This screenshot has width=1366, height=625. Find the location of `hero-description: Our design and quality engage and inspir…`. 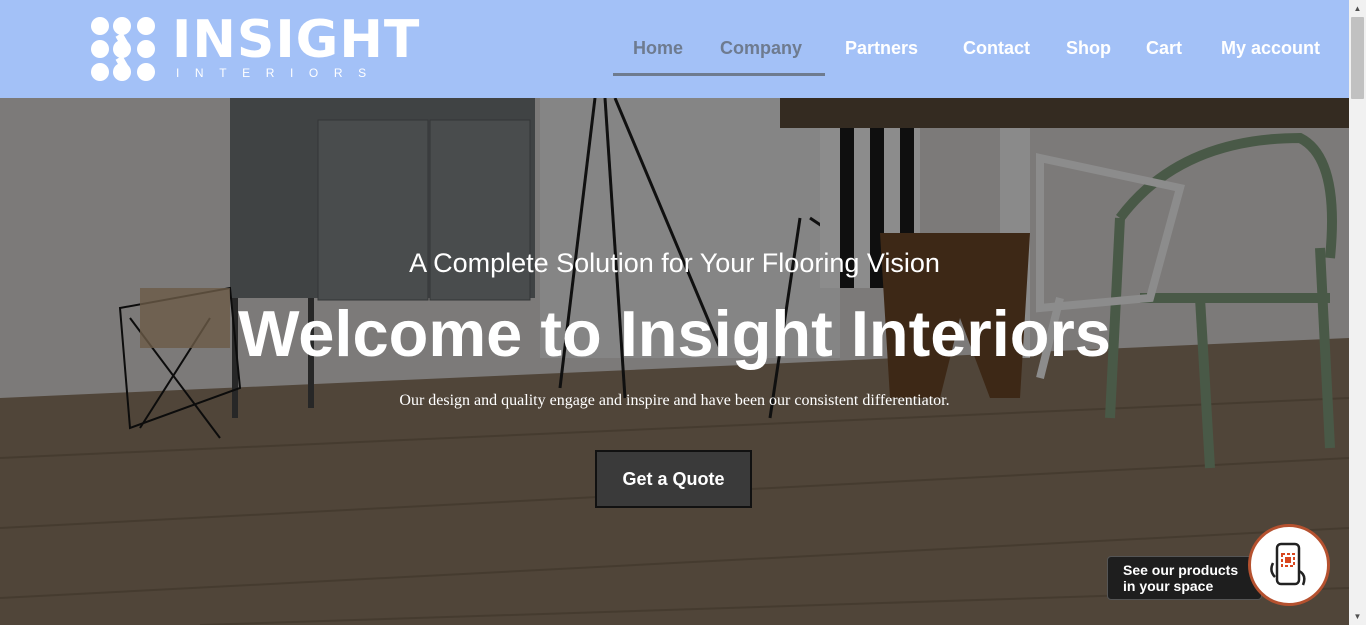

hero-description: Our design and quality engage and inspir… is located at coordinates (674, 400).